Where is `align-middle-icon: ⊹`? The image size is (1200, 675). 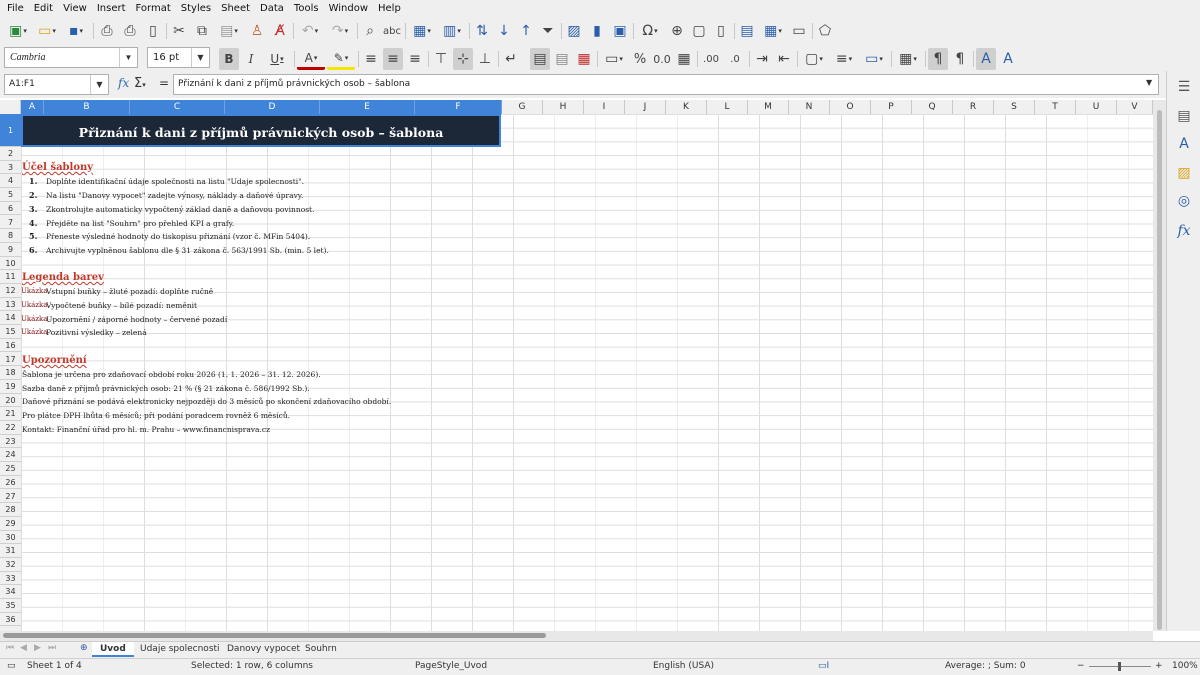 align-middle-icon: ⊹ is located at coordinates (463, 59).